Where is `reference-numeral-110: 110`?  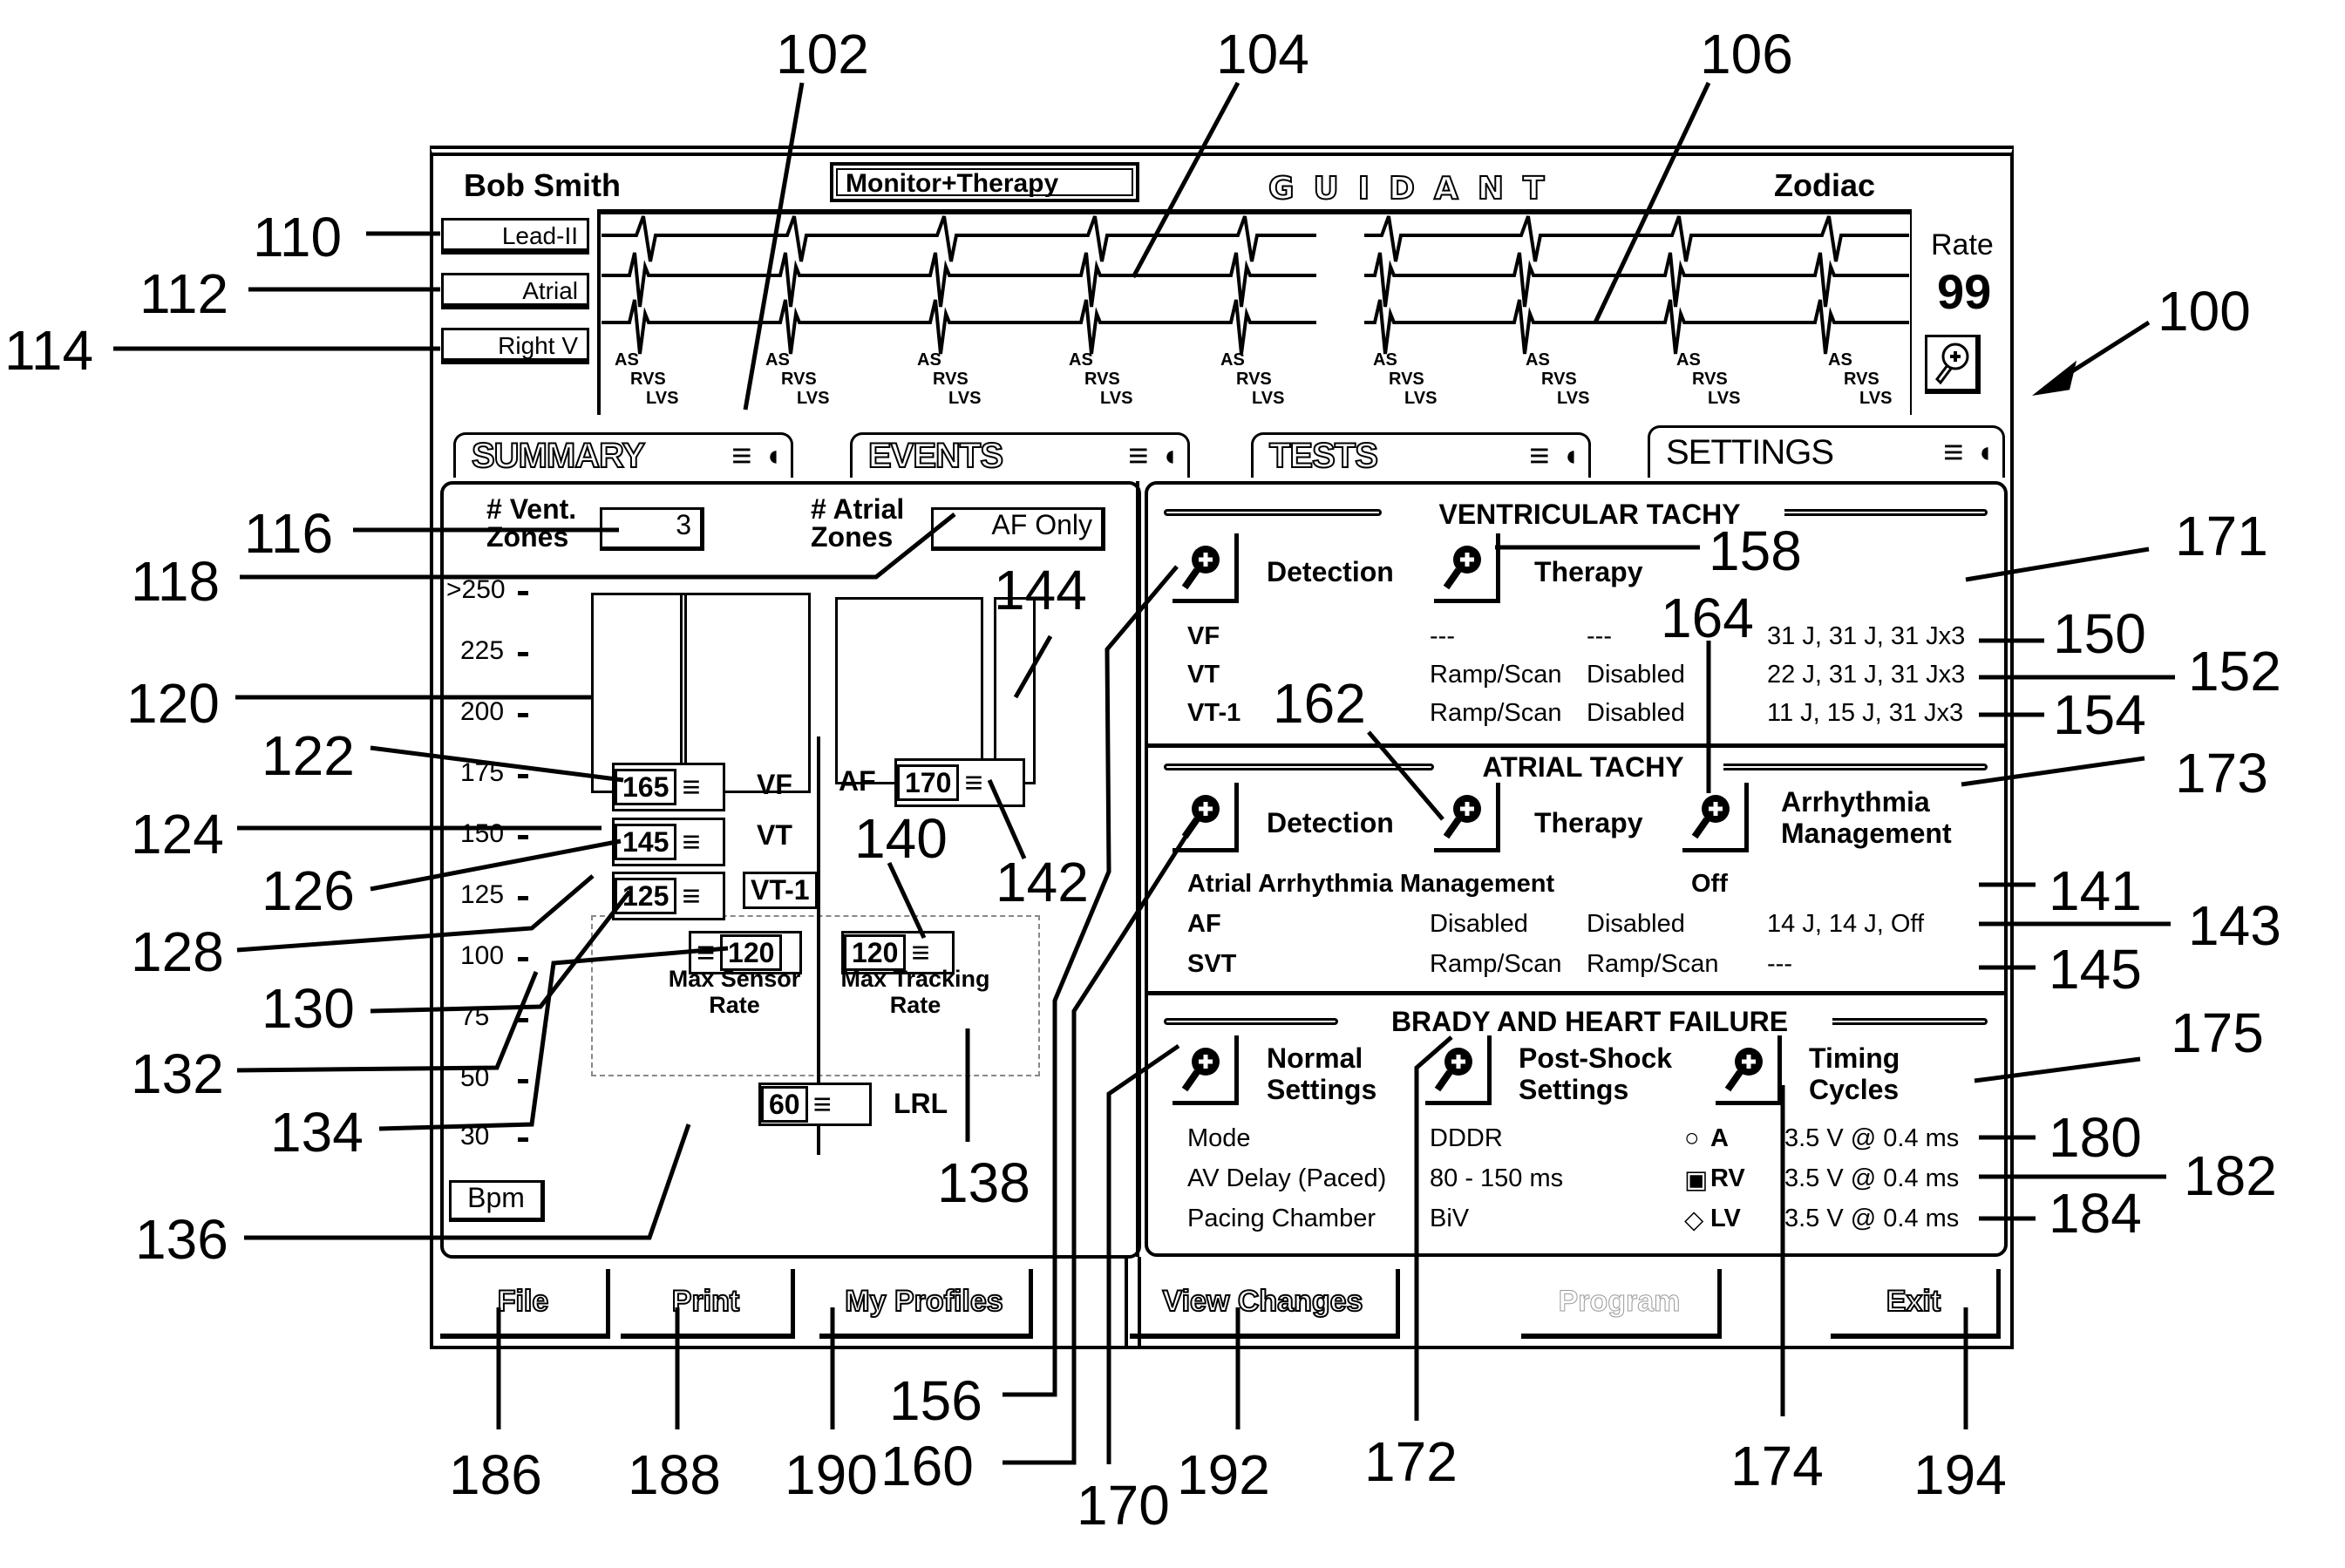
reference-numeral-110: 110 is located at coordinates (298, 237).